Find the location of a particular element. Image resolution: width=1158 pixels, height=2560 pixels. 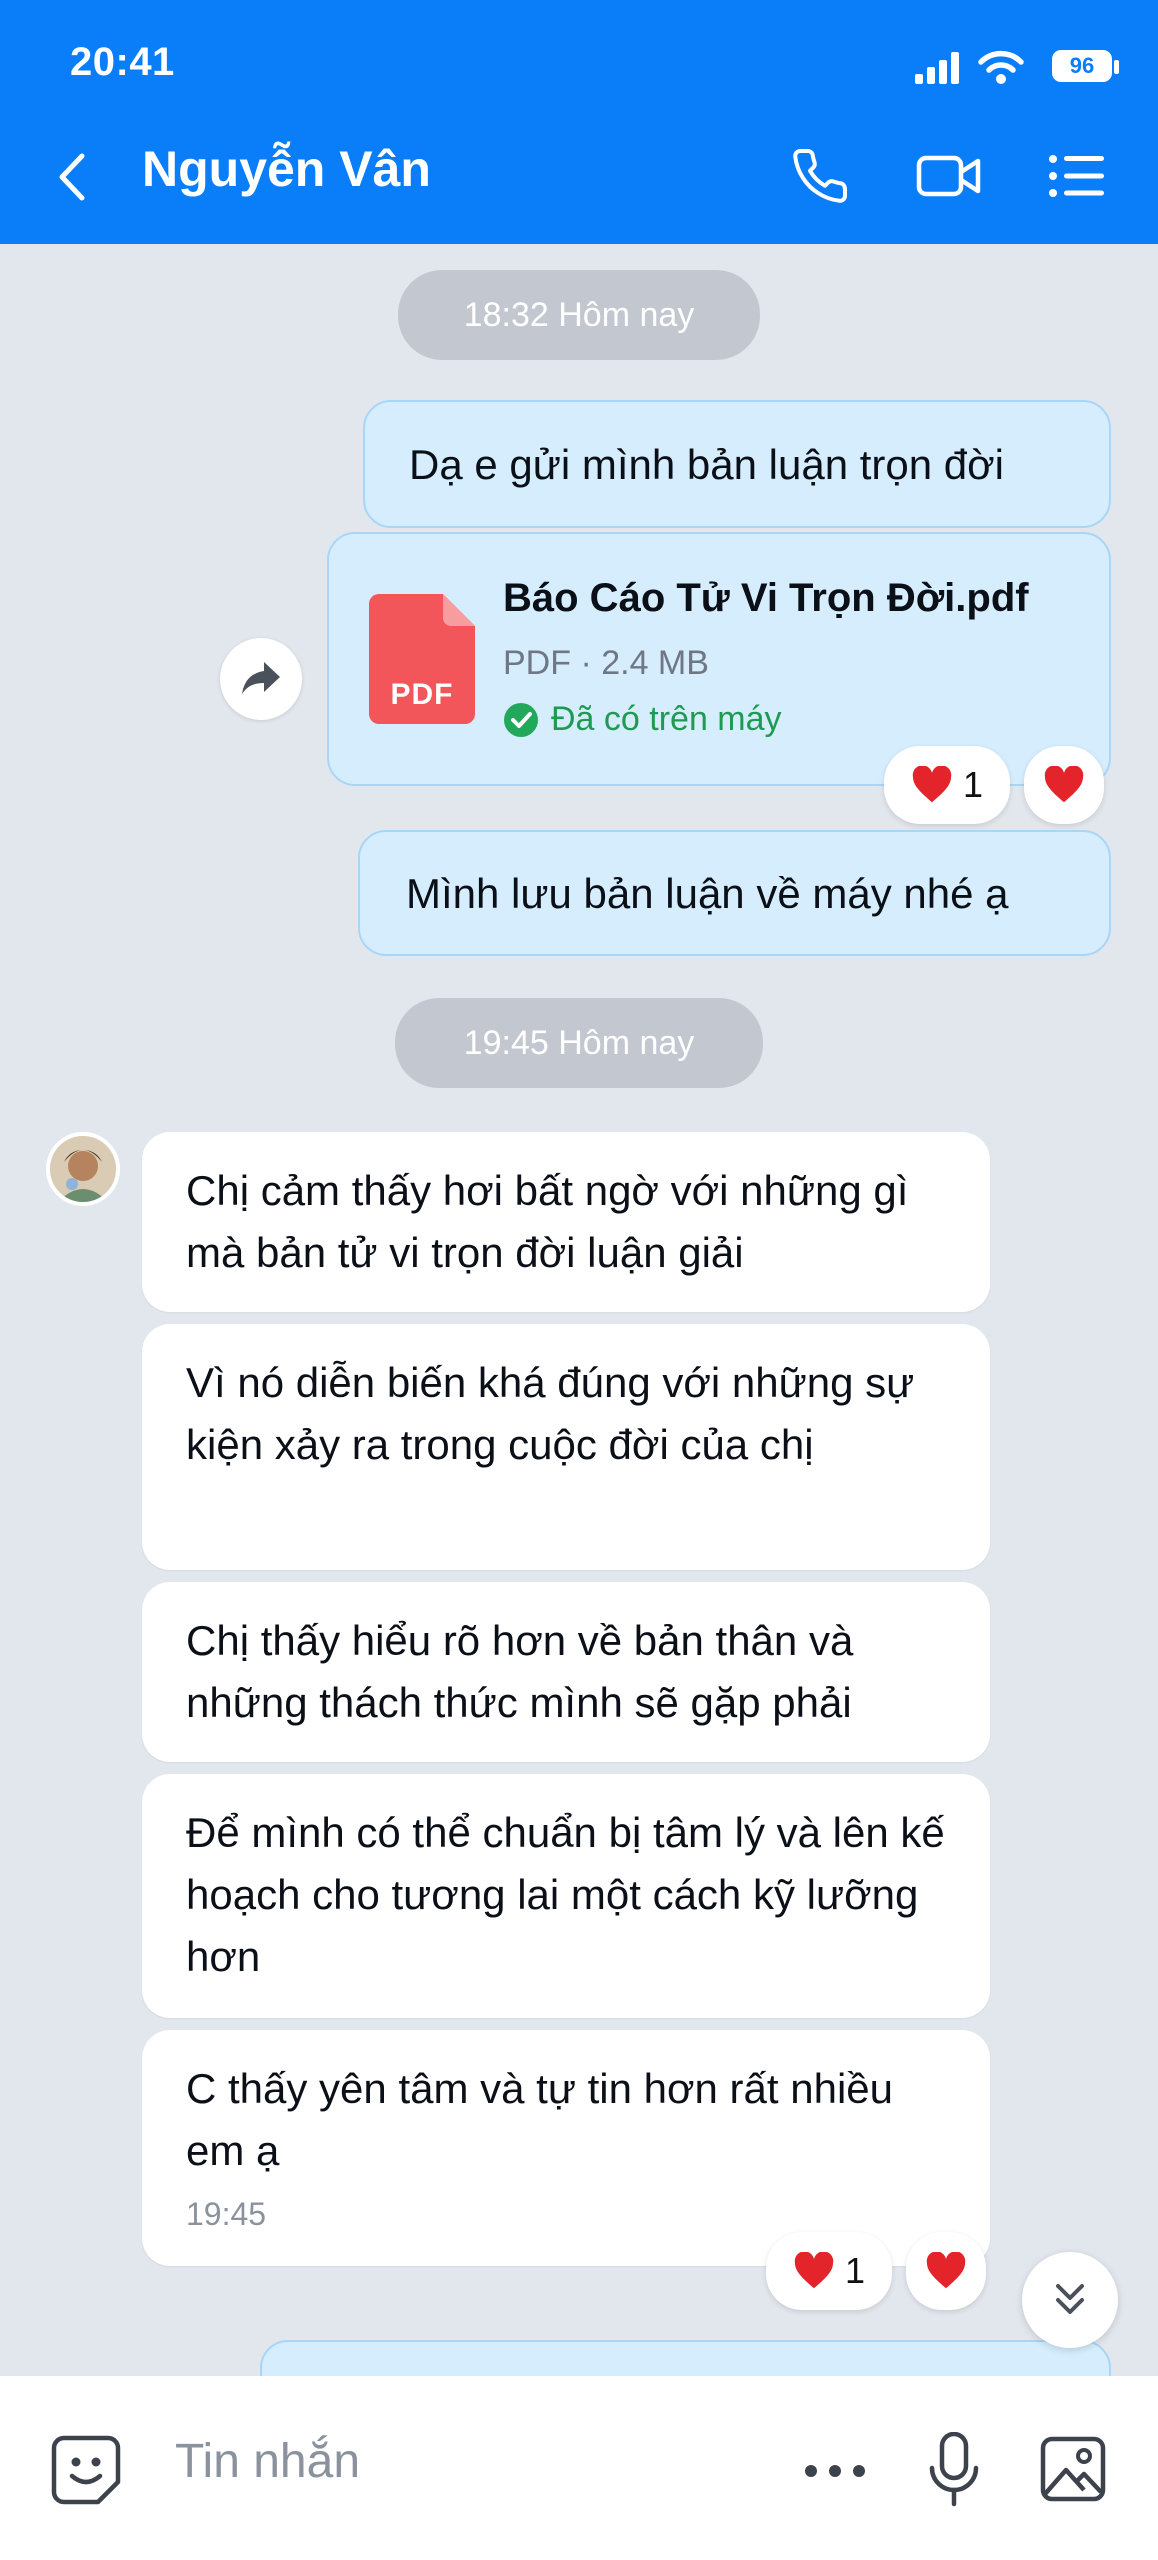

message-composer: Tin nhắn is located at coordinates (579, 2468).